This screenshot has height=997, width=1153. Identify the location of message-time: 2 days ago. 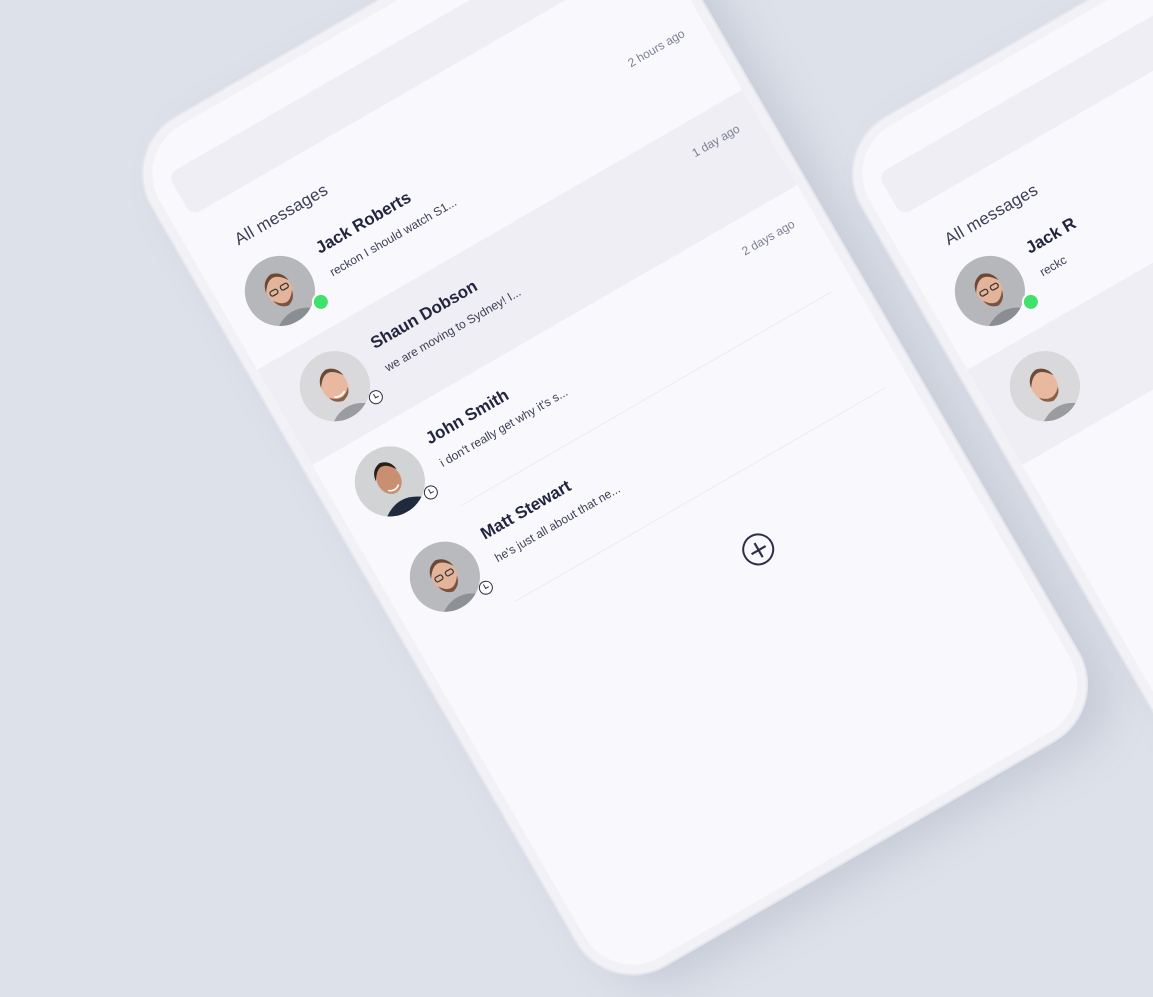
(768, 237).